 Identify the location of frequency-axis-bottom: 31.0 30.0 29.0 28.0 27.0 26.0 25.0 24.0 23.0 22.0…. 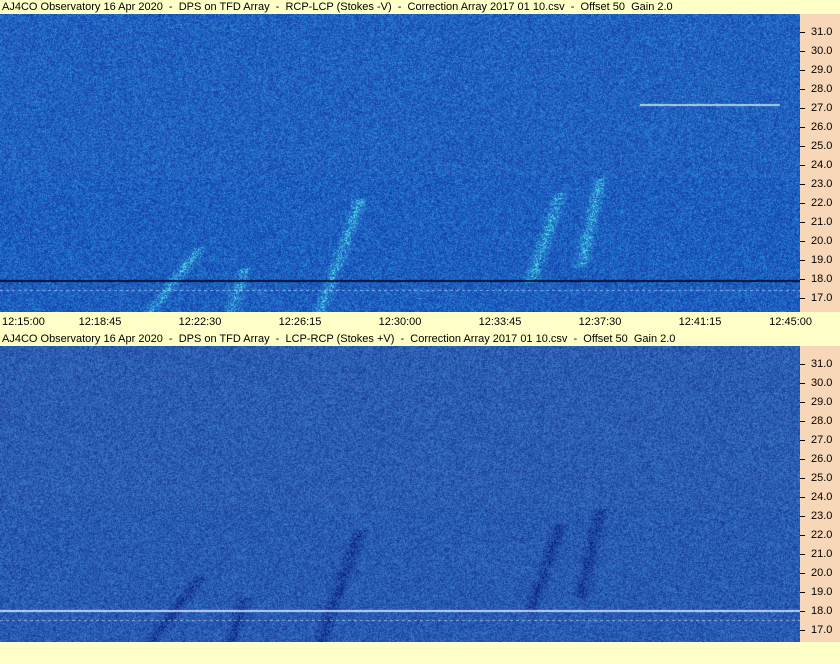
(820, 494).